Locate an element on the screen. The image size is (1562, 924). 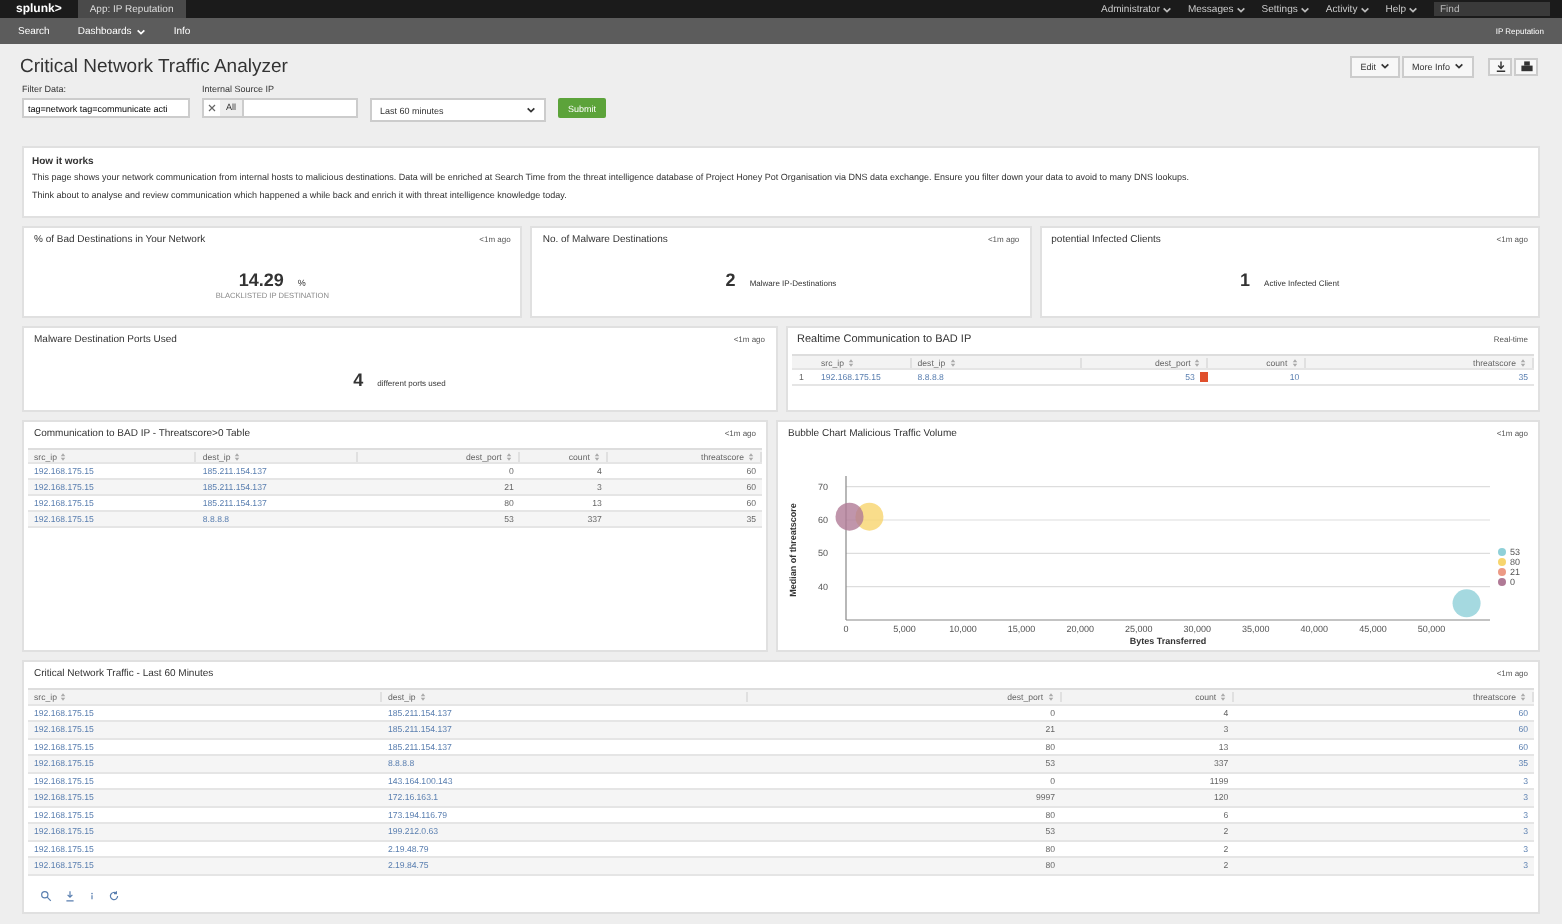
stat-value: 2 is located at coordinates (730, 280).